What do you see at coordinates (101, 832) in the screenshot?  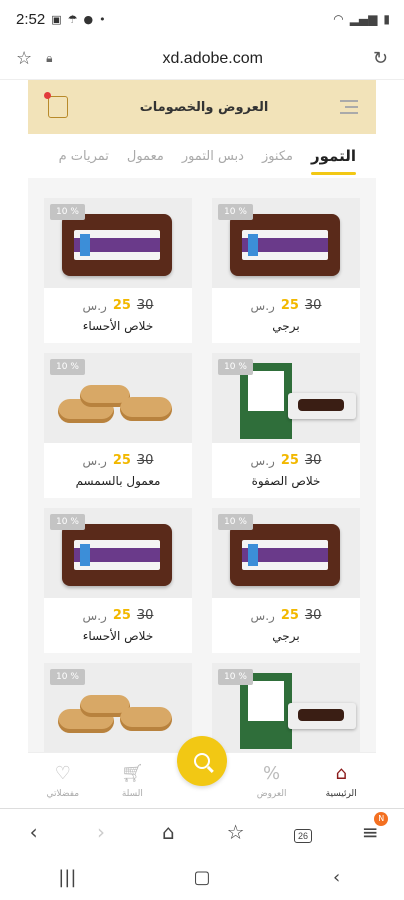 I see `forward-icon: ›` at bounding box center [101, 832].